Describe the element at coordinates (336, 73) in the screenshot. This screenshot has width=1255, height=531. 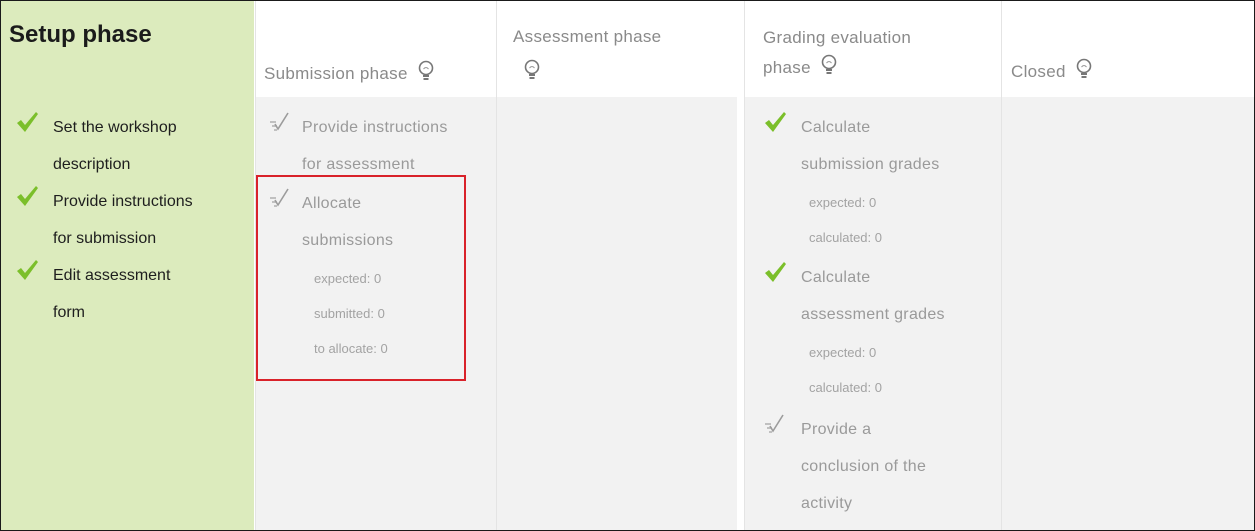
I see `submission-phase-title: Submission phase` at that location.